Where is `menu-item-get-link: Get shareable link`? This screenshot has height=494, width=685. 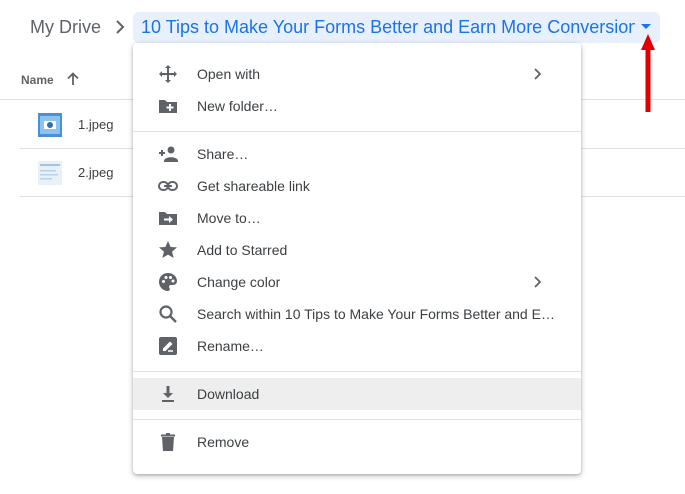 menu-item-get-link: Get shareable link is located at coordinates (357, 186).